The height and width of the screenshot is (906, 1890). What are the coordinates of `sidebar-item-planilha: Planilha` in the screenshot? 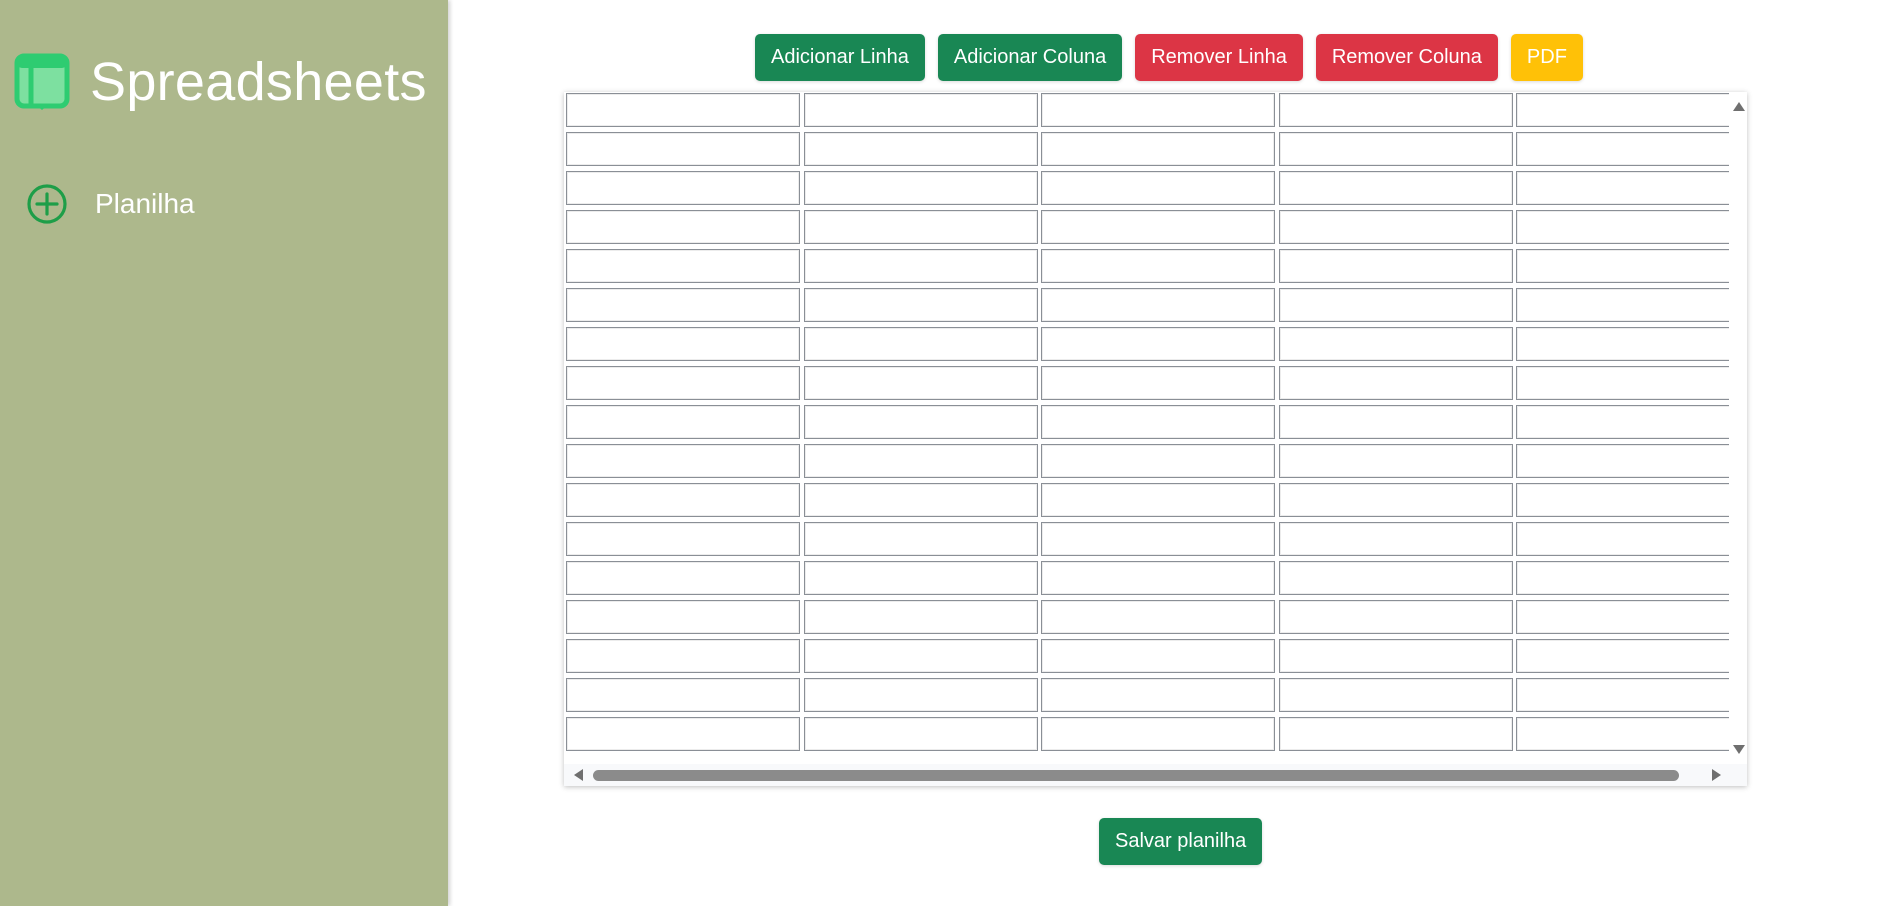 It's located at (110, 204).